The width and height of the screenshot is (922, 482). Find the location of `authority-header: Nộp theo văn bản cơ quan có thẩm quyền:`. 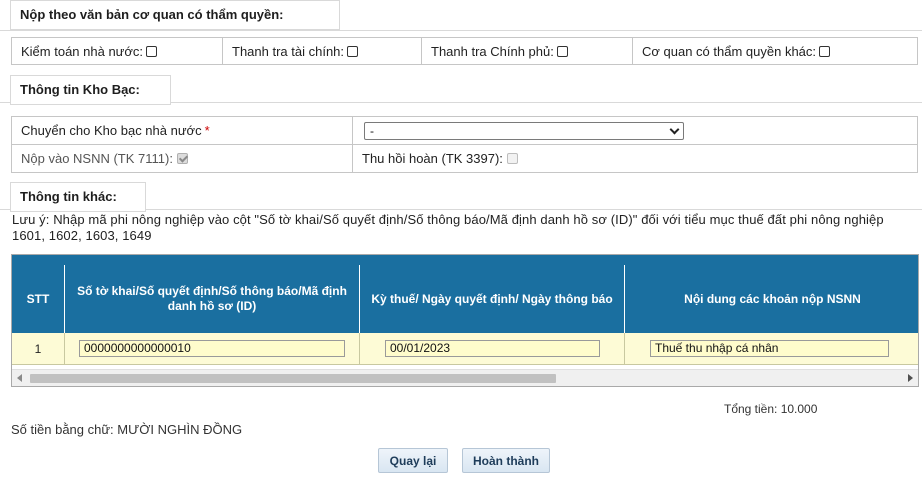

authority-header: Nộp theo văn bản cơ quan có thẩm quyền: is located at coordinates (175, 15).